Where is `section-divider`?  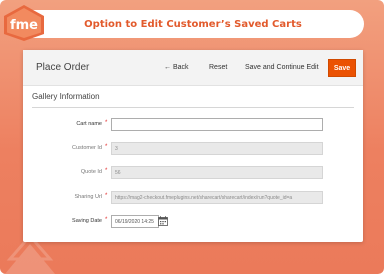 section-divider is located at coordinates (193, 107).